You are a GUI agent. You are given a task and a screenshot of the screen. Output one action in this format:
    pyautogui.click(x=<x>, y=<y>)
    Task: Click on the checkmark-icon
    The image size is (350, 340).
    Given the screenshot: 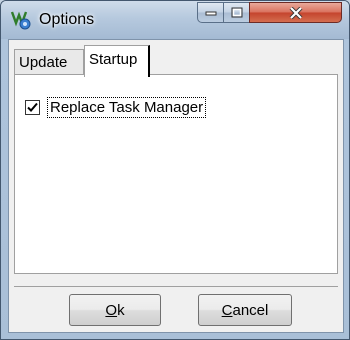 What is the action you would take?
    pyautogui.click(x=32, y=107)
    